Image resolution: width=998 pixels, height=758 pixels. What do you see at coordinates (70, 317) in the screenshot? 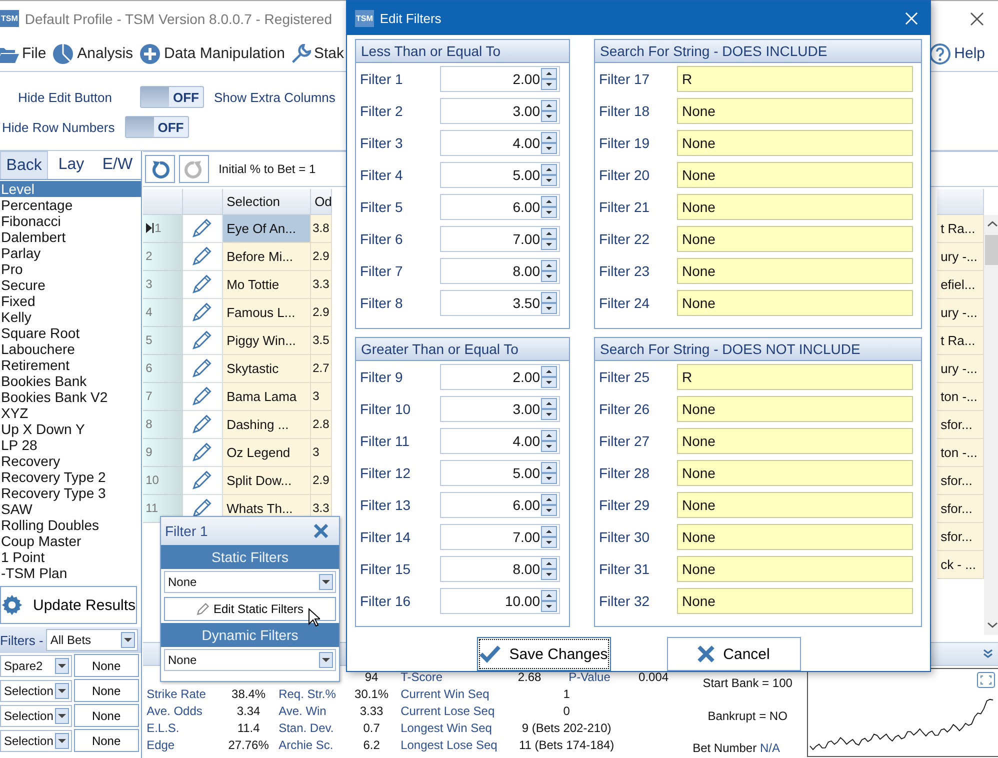
I see `staking-plan-item: Kelly` at bounding box center [70, 317].